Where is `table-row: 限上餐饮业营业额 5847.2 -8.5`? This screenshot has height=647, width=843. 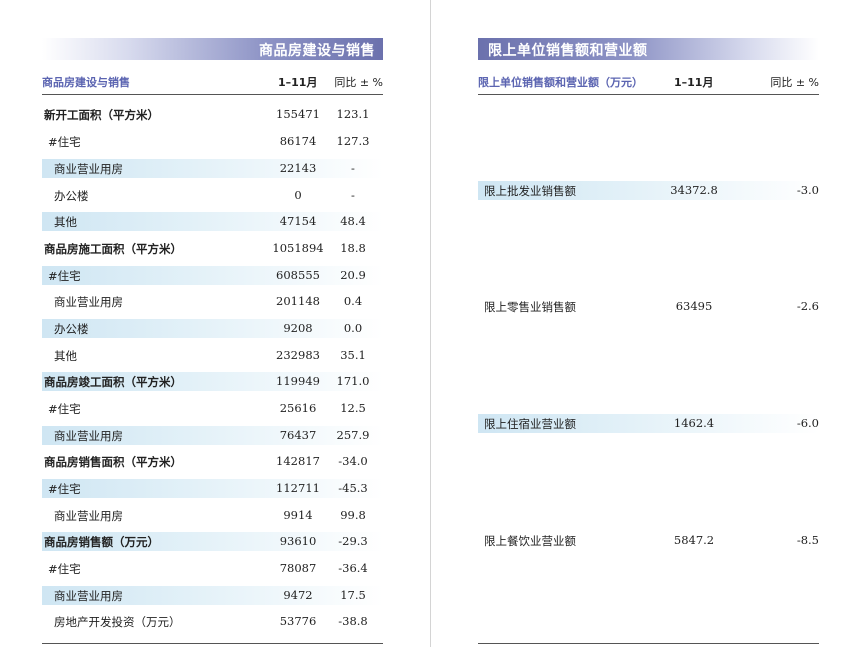
table-row: 限上餐饮业营业额 5847.2 -8.5 is located at coordinates (648, 540).